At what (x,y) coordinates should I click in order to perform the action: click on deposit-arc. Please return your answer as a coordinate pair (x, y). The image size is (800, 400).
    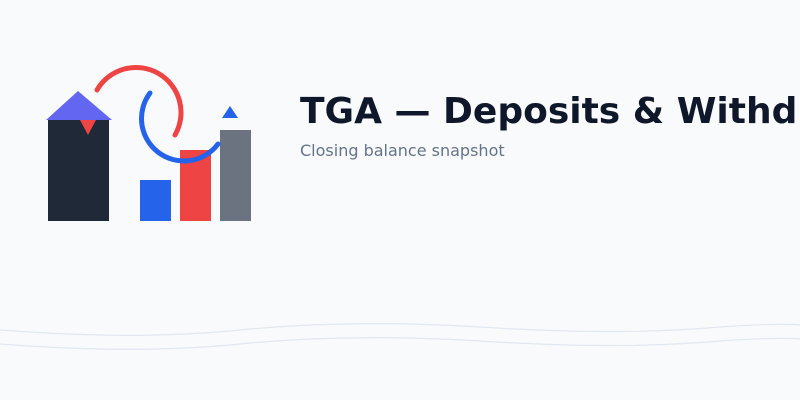
    Looking at the image, I should click on (139, 101).